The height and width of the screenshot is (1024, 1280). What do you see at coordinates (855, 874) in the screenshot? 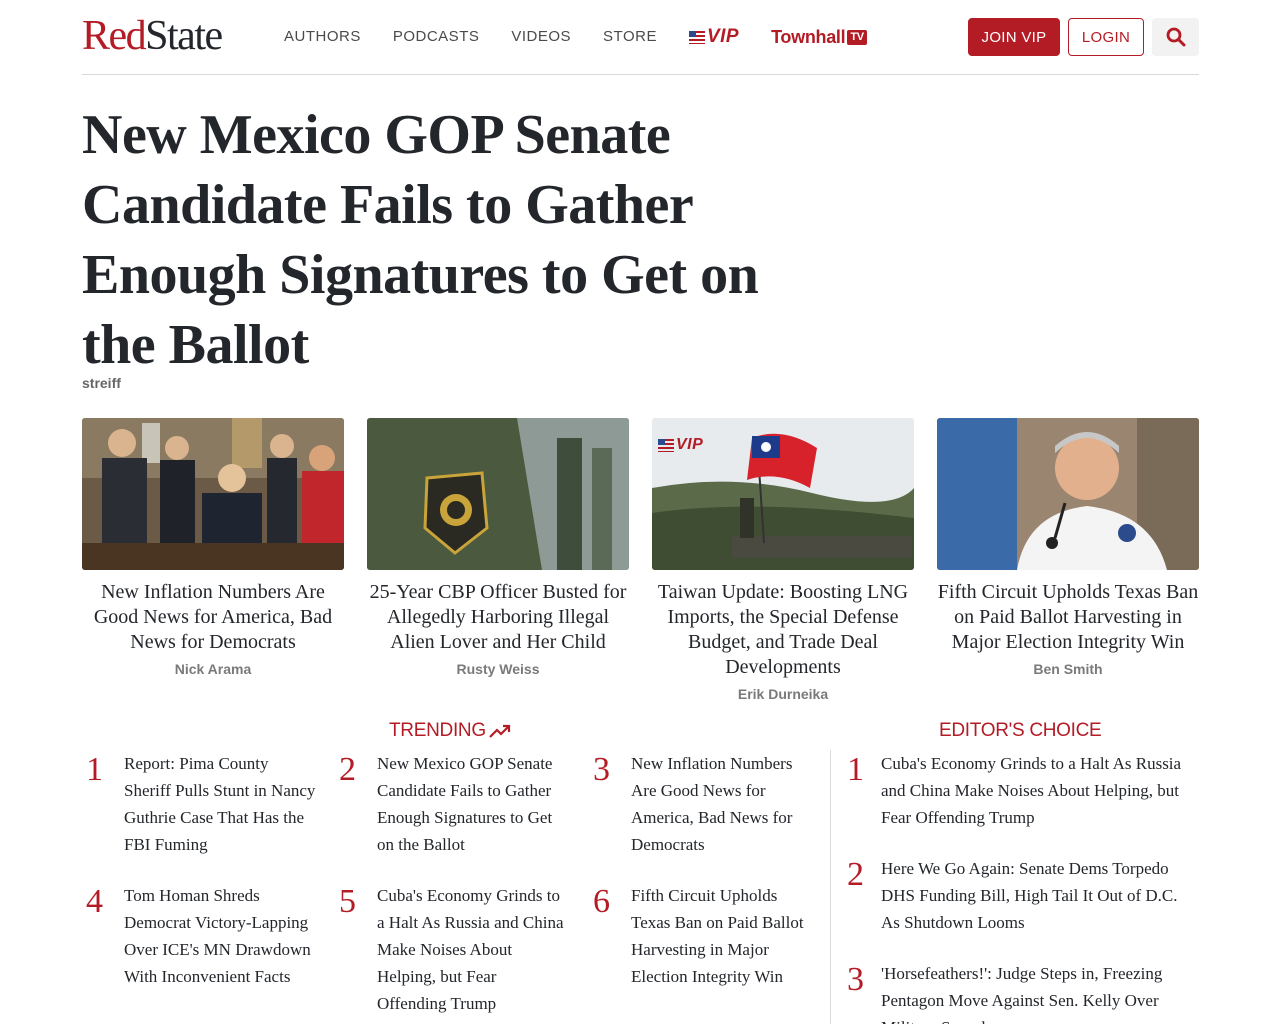
I see `editors-choice-rank: 2` at bounding box center [855, 874].